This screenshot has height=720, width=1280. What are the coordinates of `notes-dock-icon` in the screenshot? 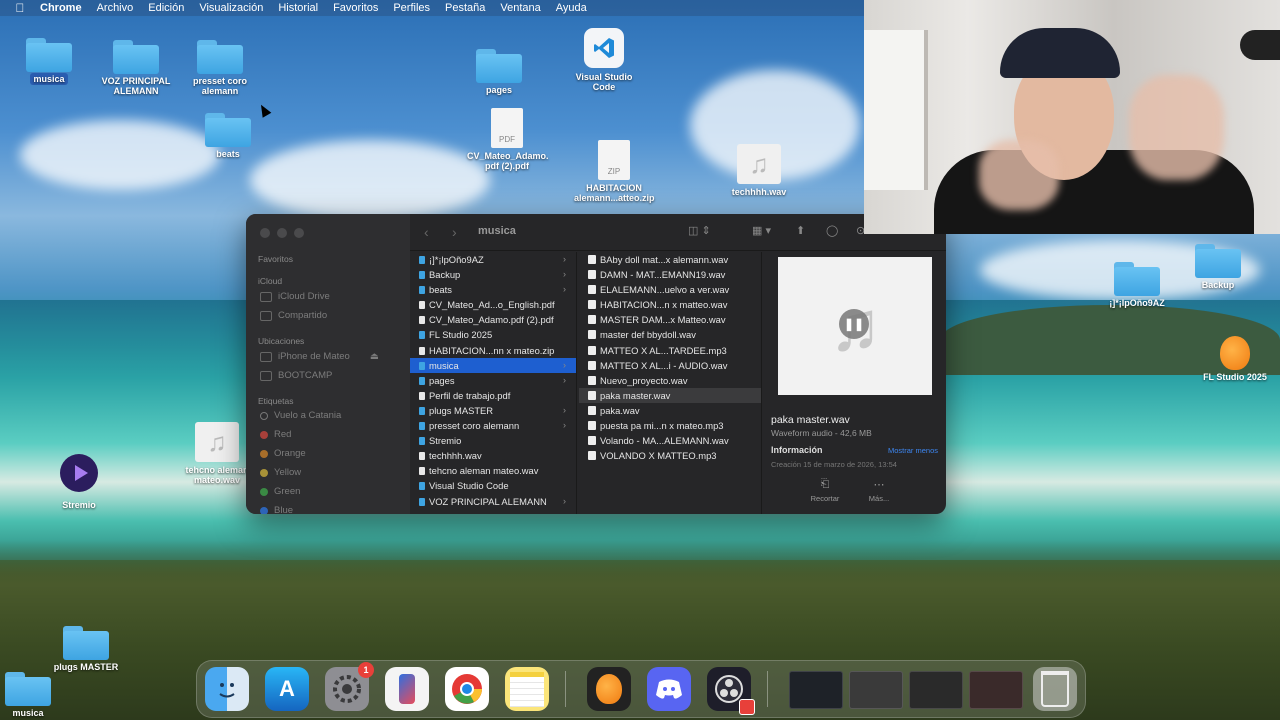 It's located at (527, 689).